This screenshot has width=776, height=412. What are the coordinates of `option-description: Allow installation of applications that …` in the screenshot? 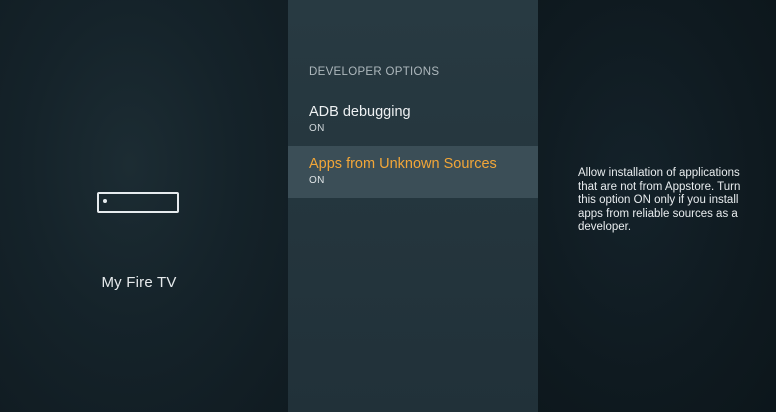 It's located at (659, 200).